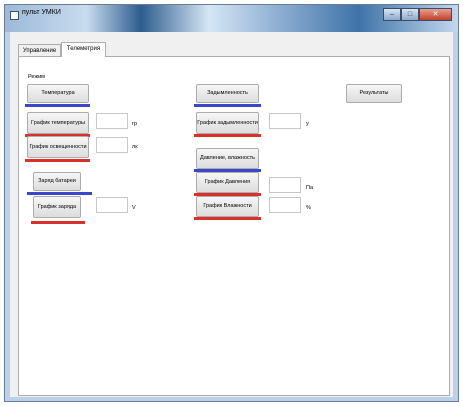 Image resolution: width=463 pixels, height=406 pixels. What do you see at coordinates (227, 158) in the screenshot?
I see `pressure-humidity-button: Давление, влажность` at bounding box center [227, 158].